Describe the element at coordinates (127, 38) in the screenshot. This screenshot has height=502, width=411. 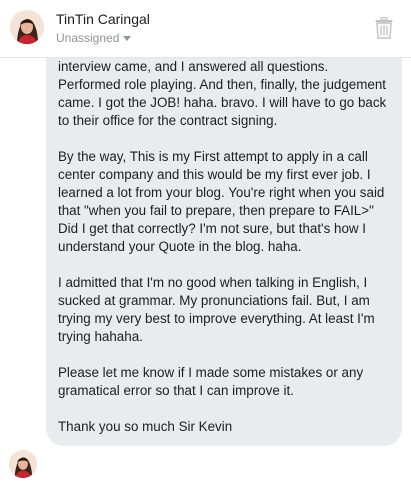
I see `chevron-down-icon` at that location.